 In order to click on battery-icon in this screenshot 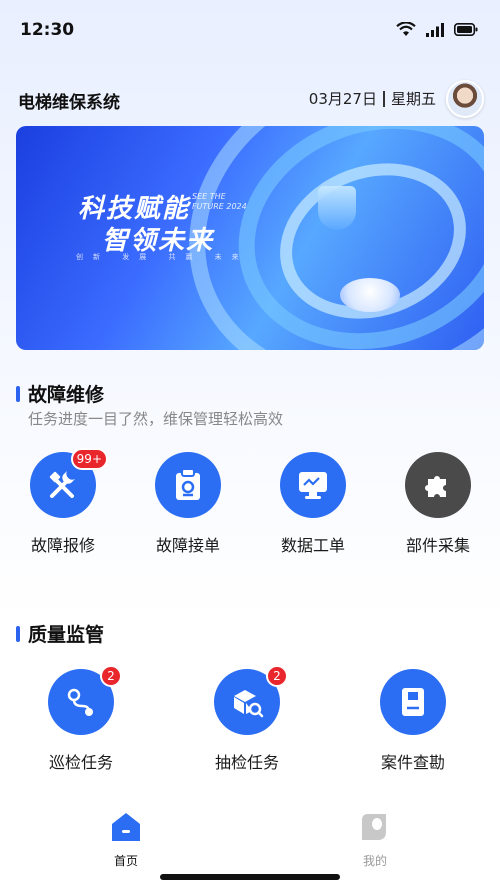, I will do `click(466, 29)`.